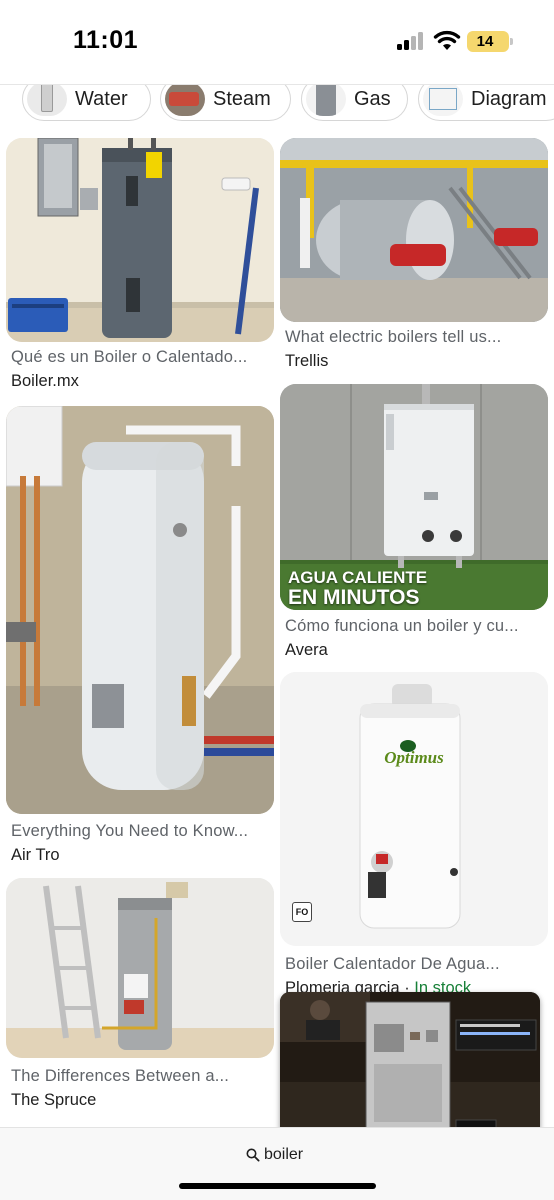 Image resolution: width=554 pixels, height=1200 pixels. I want to click on chip-gas-thumbnail, so click(326, 100).